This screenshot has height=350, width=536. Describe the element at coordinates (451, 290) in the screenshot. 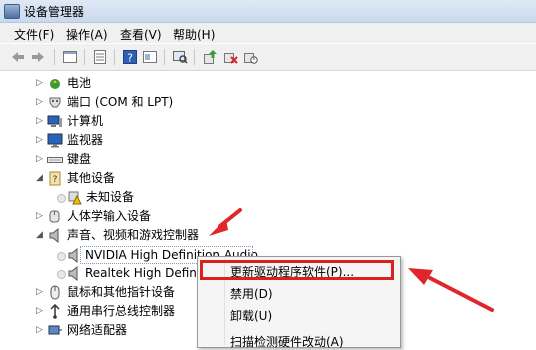

I see `arrow-to-update-driver` at that location.